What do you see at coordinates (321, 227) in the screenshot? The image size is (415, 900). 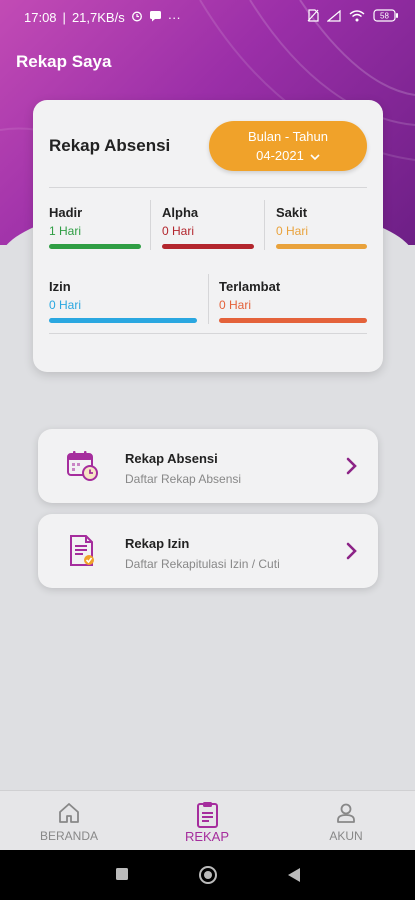 I see `stat-sakit: Sakit 0 Hari` at bounding box center [321, 227].